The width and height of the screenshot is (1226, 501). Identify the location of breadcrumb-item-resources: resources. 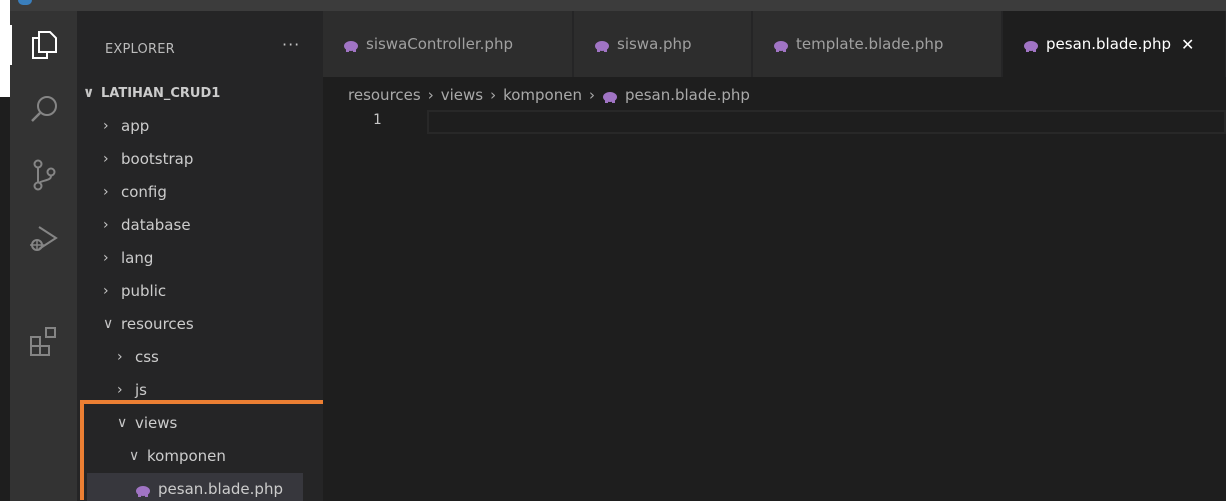
(384, 95).